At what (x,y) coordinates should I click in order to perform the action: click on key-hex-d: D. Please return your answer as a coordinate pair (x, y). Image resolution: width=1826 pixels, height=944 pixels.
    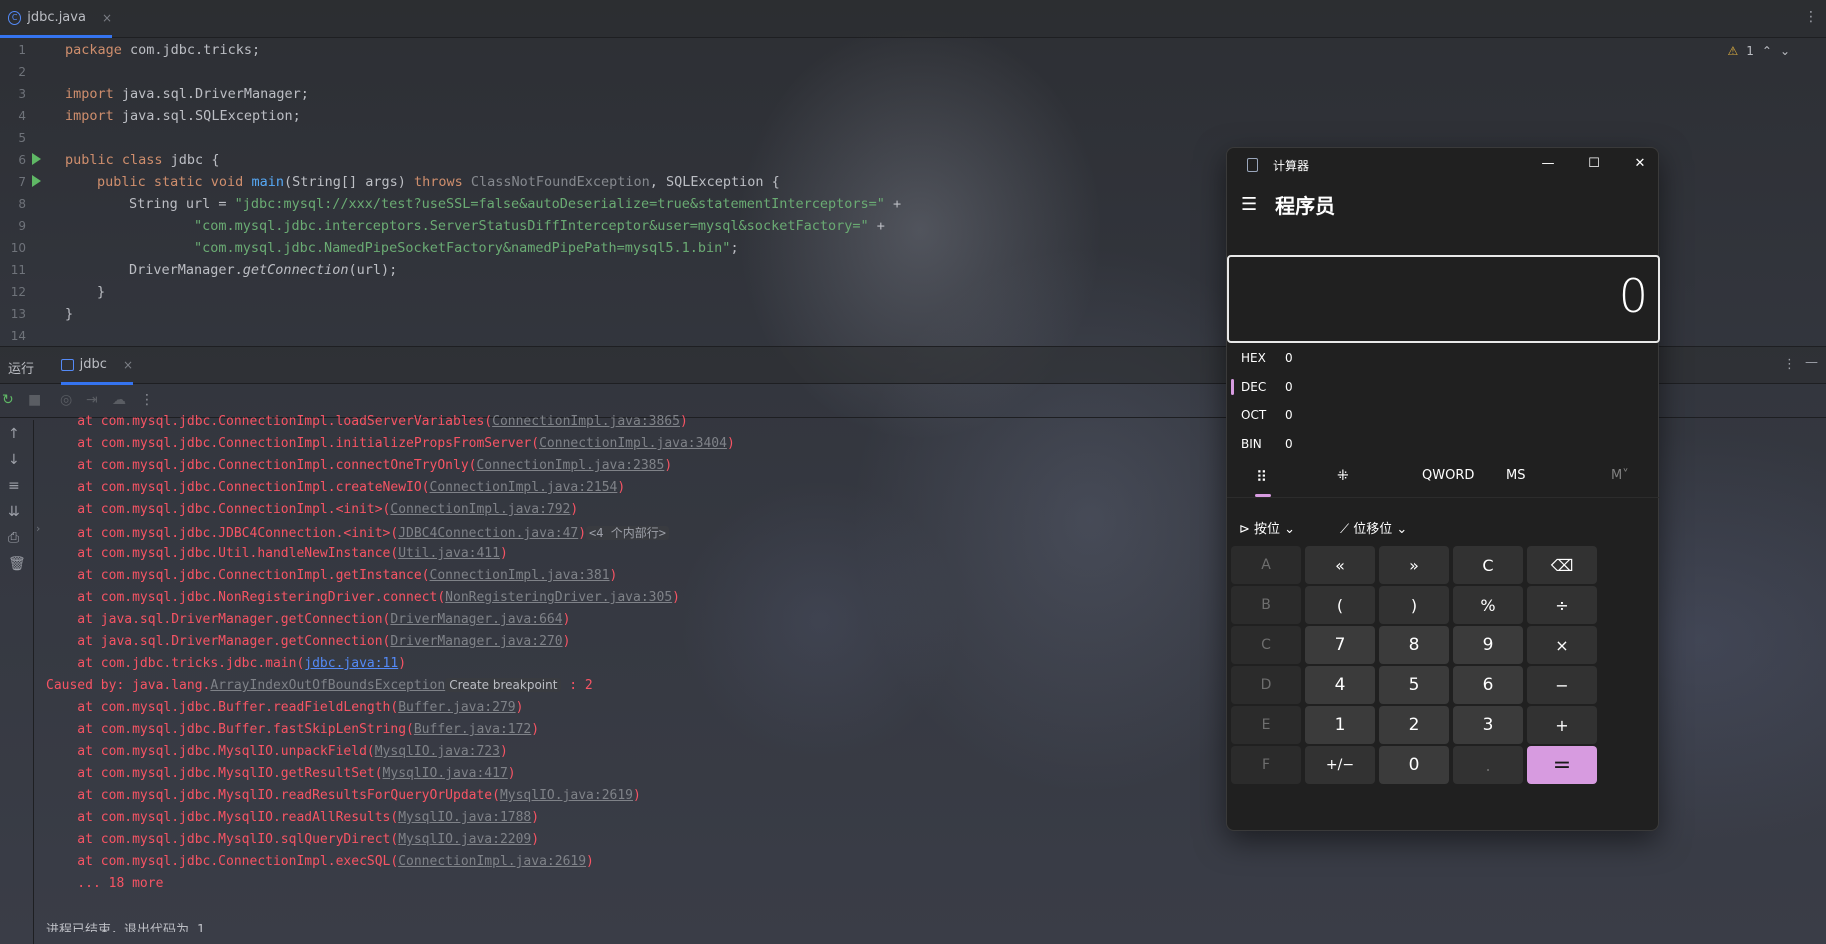
    Looking at the image, I should click on (1266, 685).